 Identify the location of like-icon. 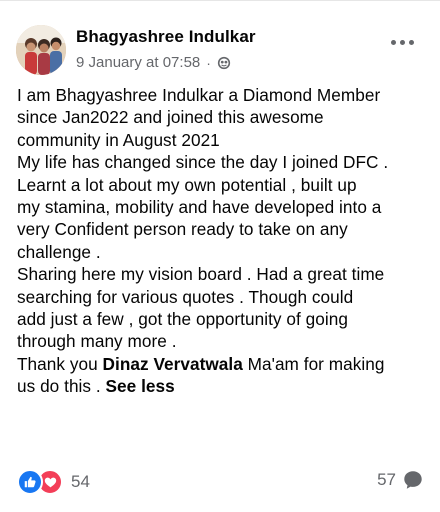
(30, 482).